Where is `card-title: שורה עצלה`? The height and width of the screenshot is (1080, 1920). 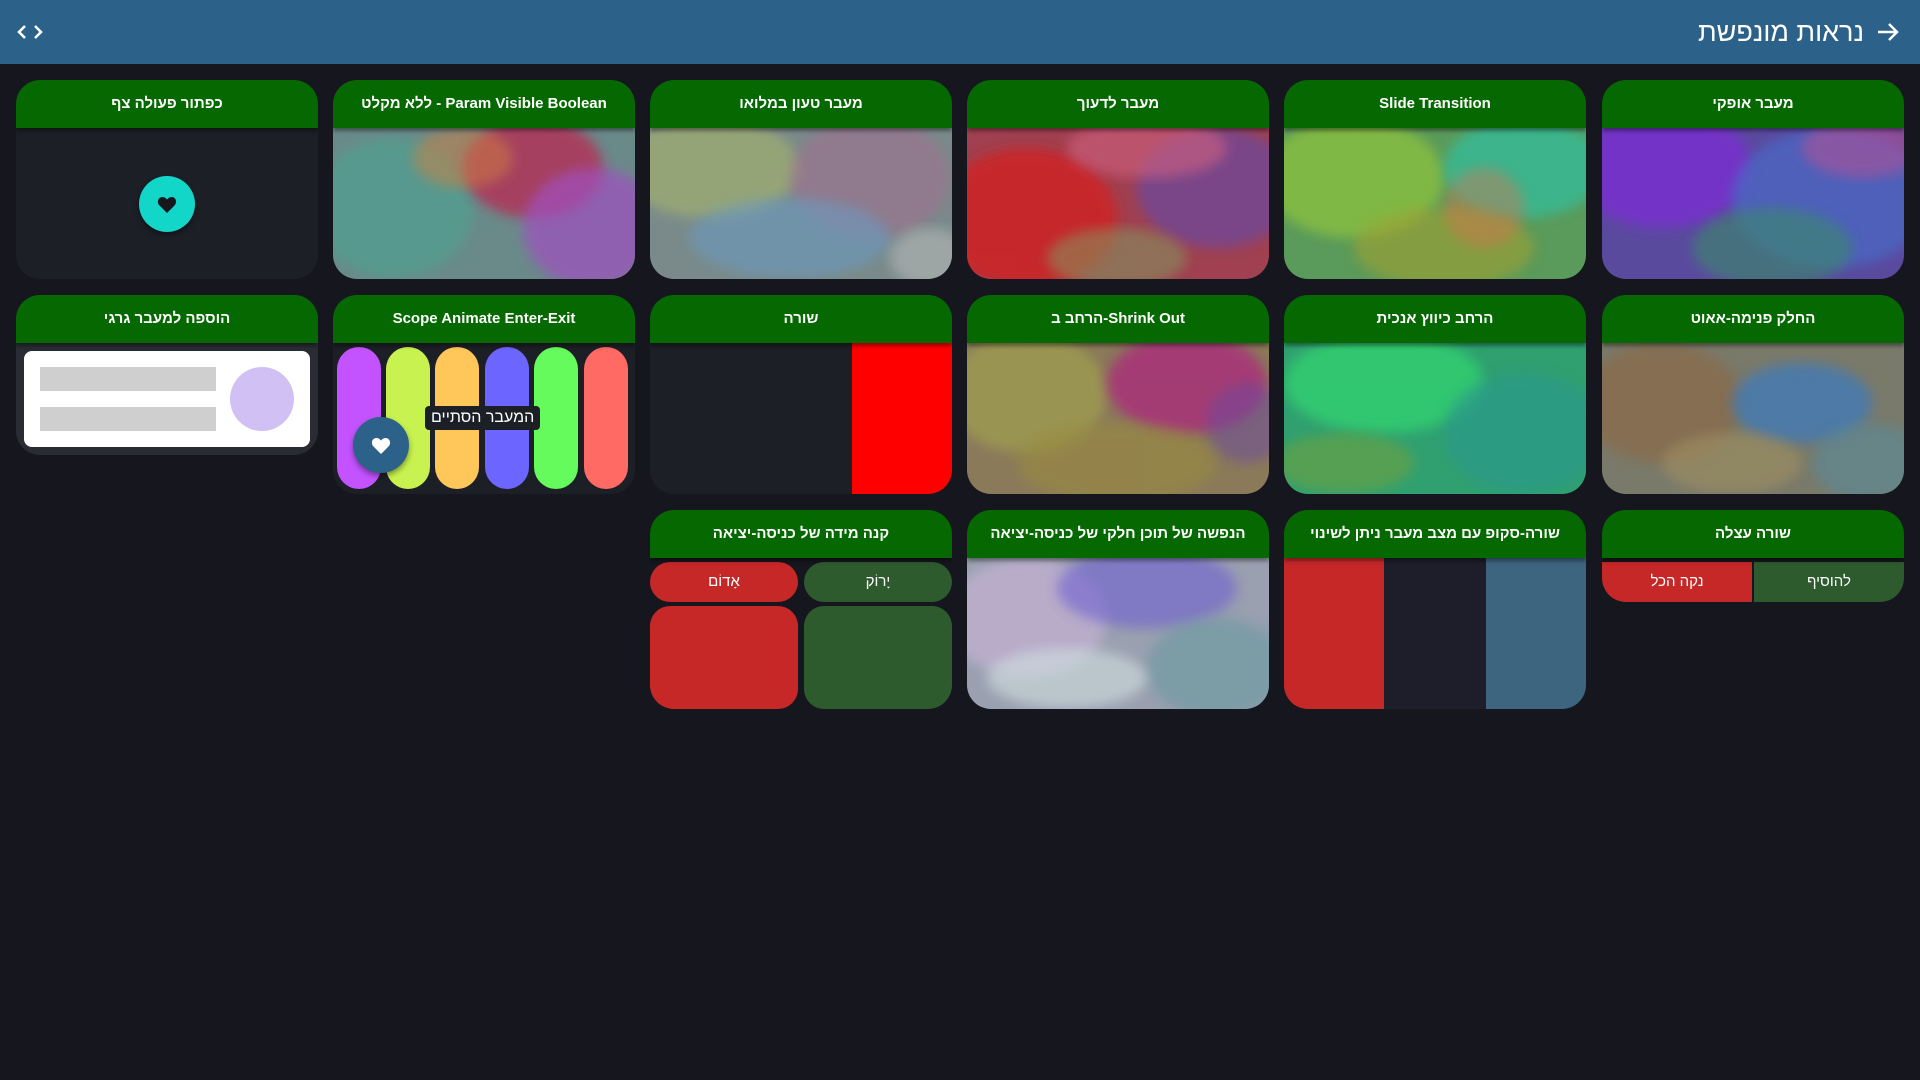
card-title: שורה עצלה is located at coordinates (1753, 534).